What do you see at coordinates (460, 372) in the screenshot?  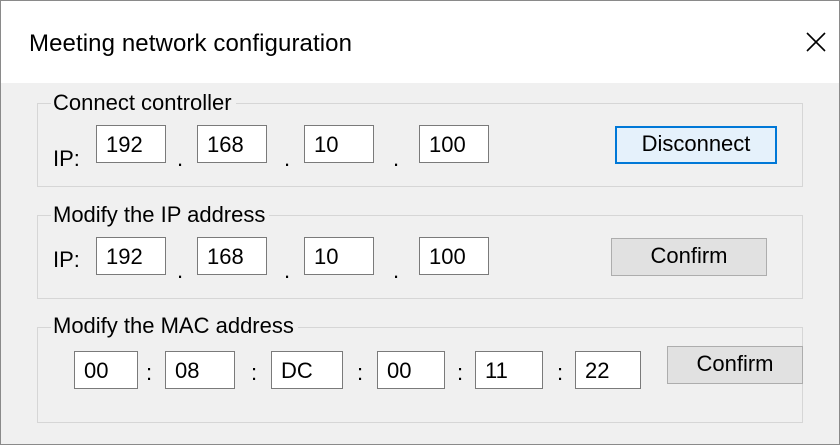 I see `mac-sep-4: :` at bounding box center [460, 372].